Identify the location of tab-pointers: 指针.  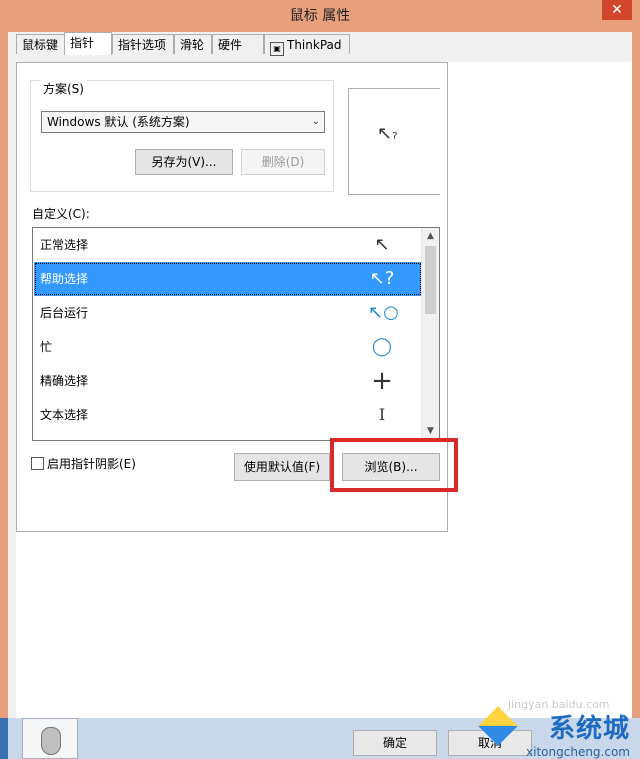
(88, 43).